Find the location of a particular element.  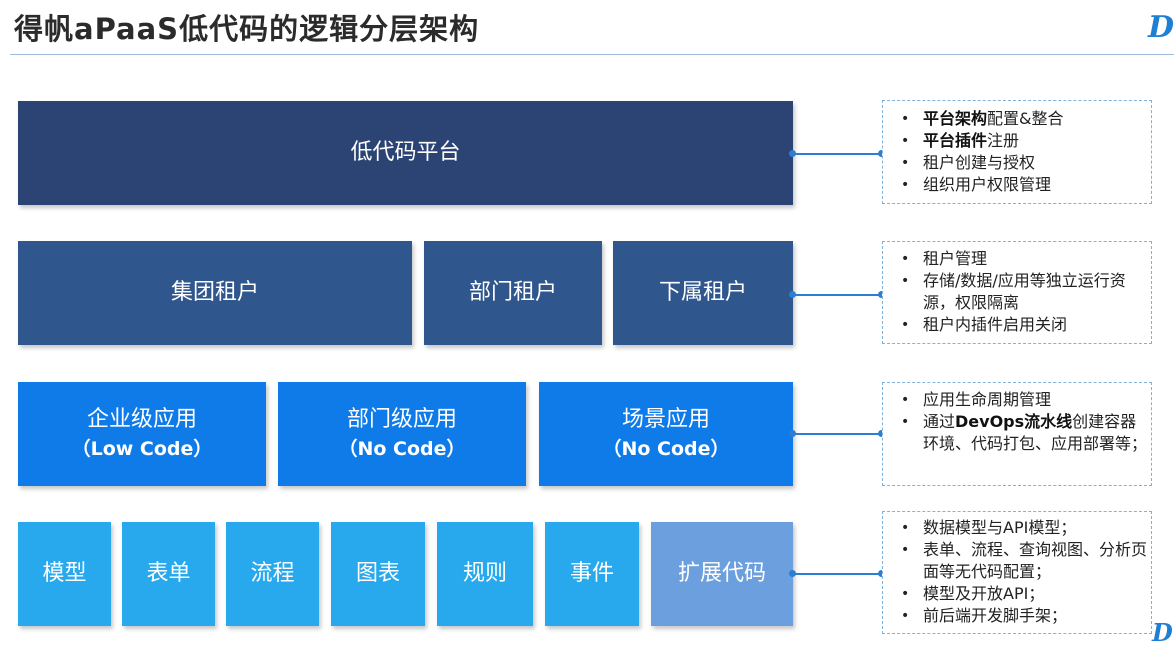

note-item: 租户管理 is located at coordinates (1017, 259).